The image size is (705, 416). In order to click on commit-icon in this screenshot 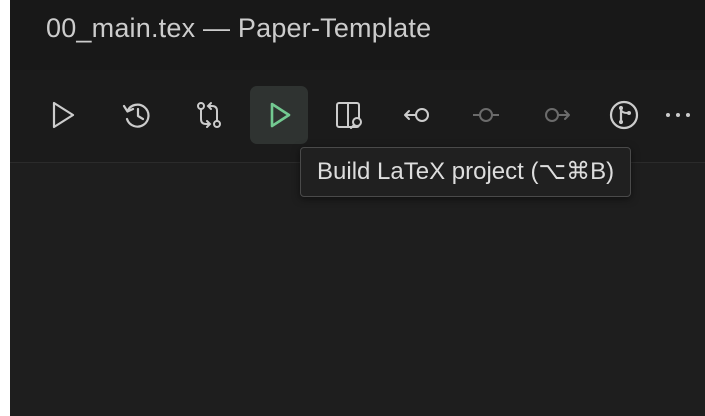, I will do `click(486, 115)`.